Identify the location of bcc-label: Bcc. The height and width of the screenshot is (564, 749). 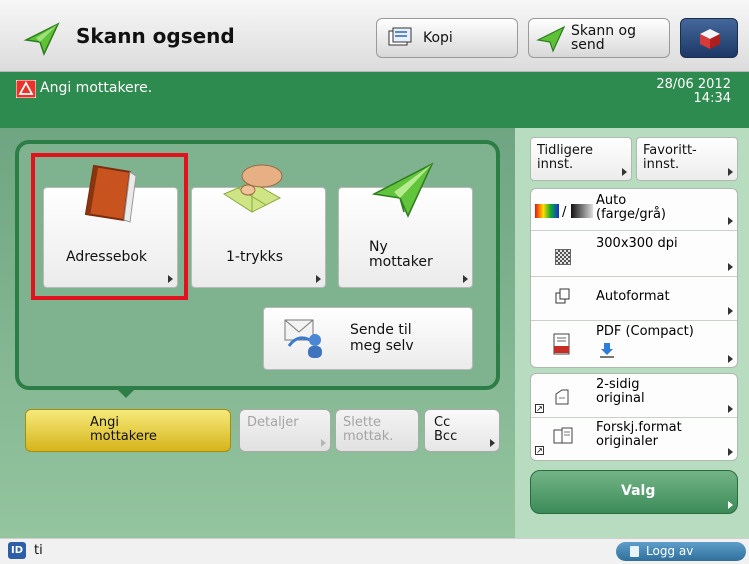
(446, 436).